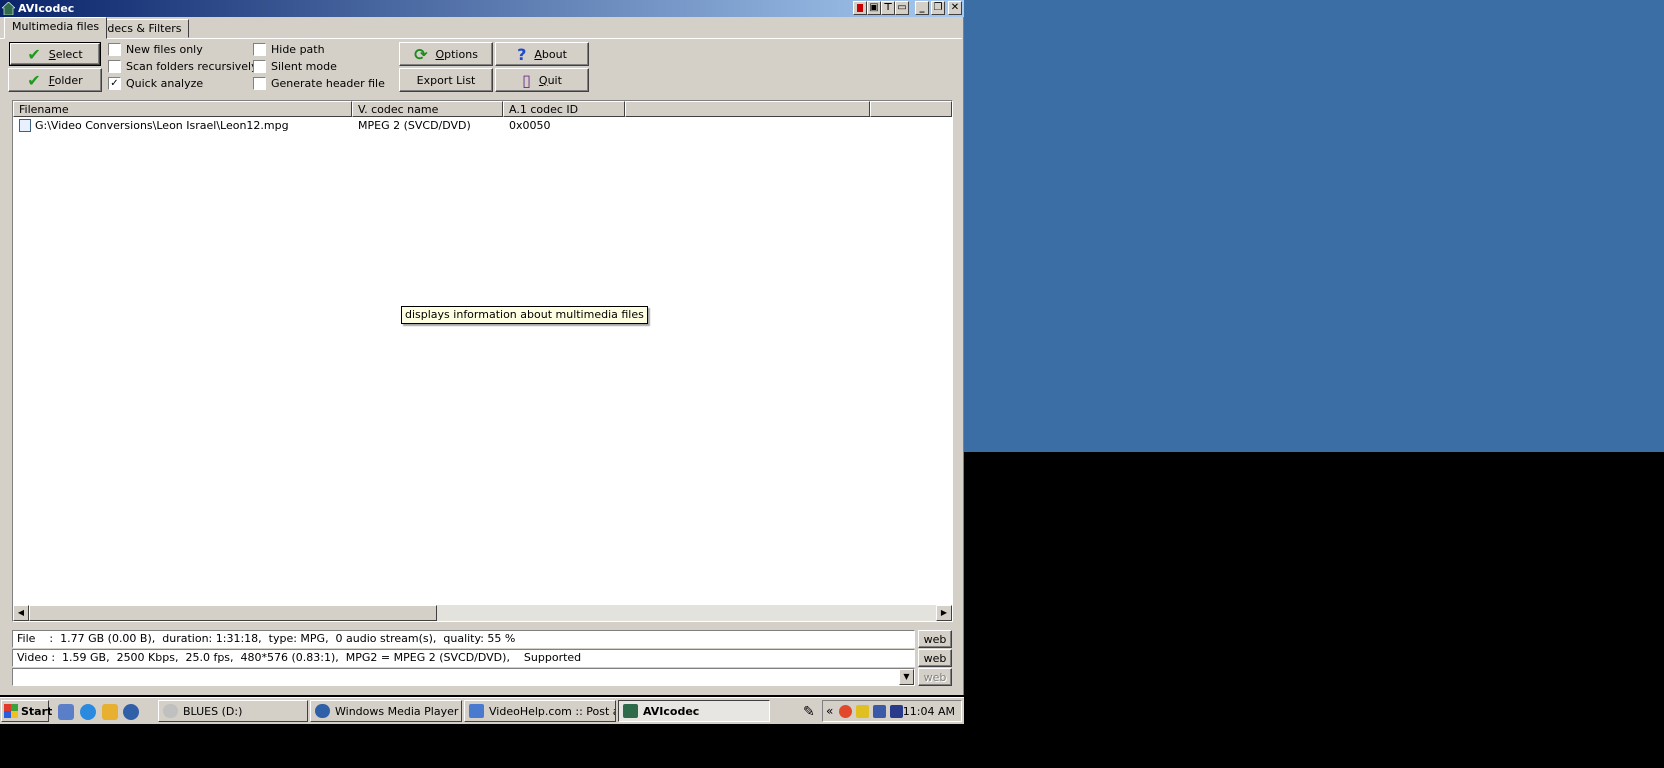  Describe the element at coordinates (862, 711) in the screenshot. I see `tray-security-shield-icon` at that location.